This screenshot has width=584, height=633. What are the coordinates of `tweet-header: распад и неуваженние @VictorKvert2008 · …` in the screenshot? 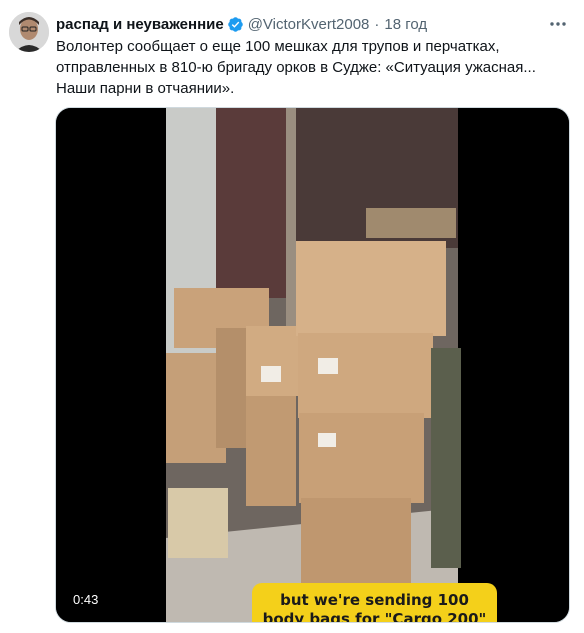 It's located at (300, 24).